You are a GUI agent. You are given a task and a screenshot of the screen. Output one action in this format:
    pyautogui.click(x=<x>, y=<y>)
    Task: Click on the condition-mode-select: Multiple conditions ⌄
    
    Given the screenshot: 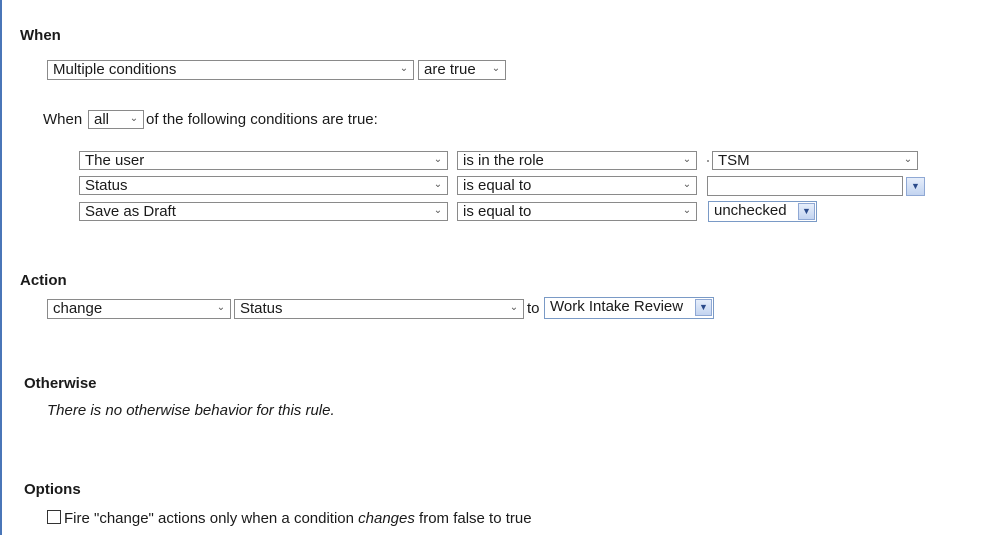 What is the action you would take?
    pyautogui.click(x=230, y=70)
    